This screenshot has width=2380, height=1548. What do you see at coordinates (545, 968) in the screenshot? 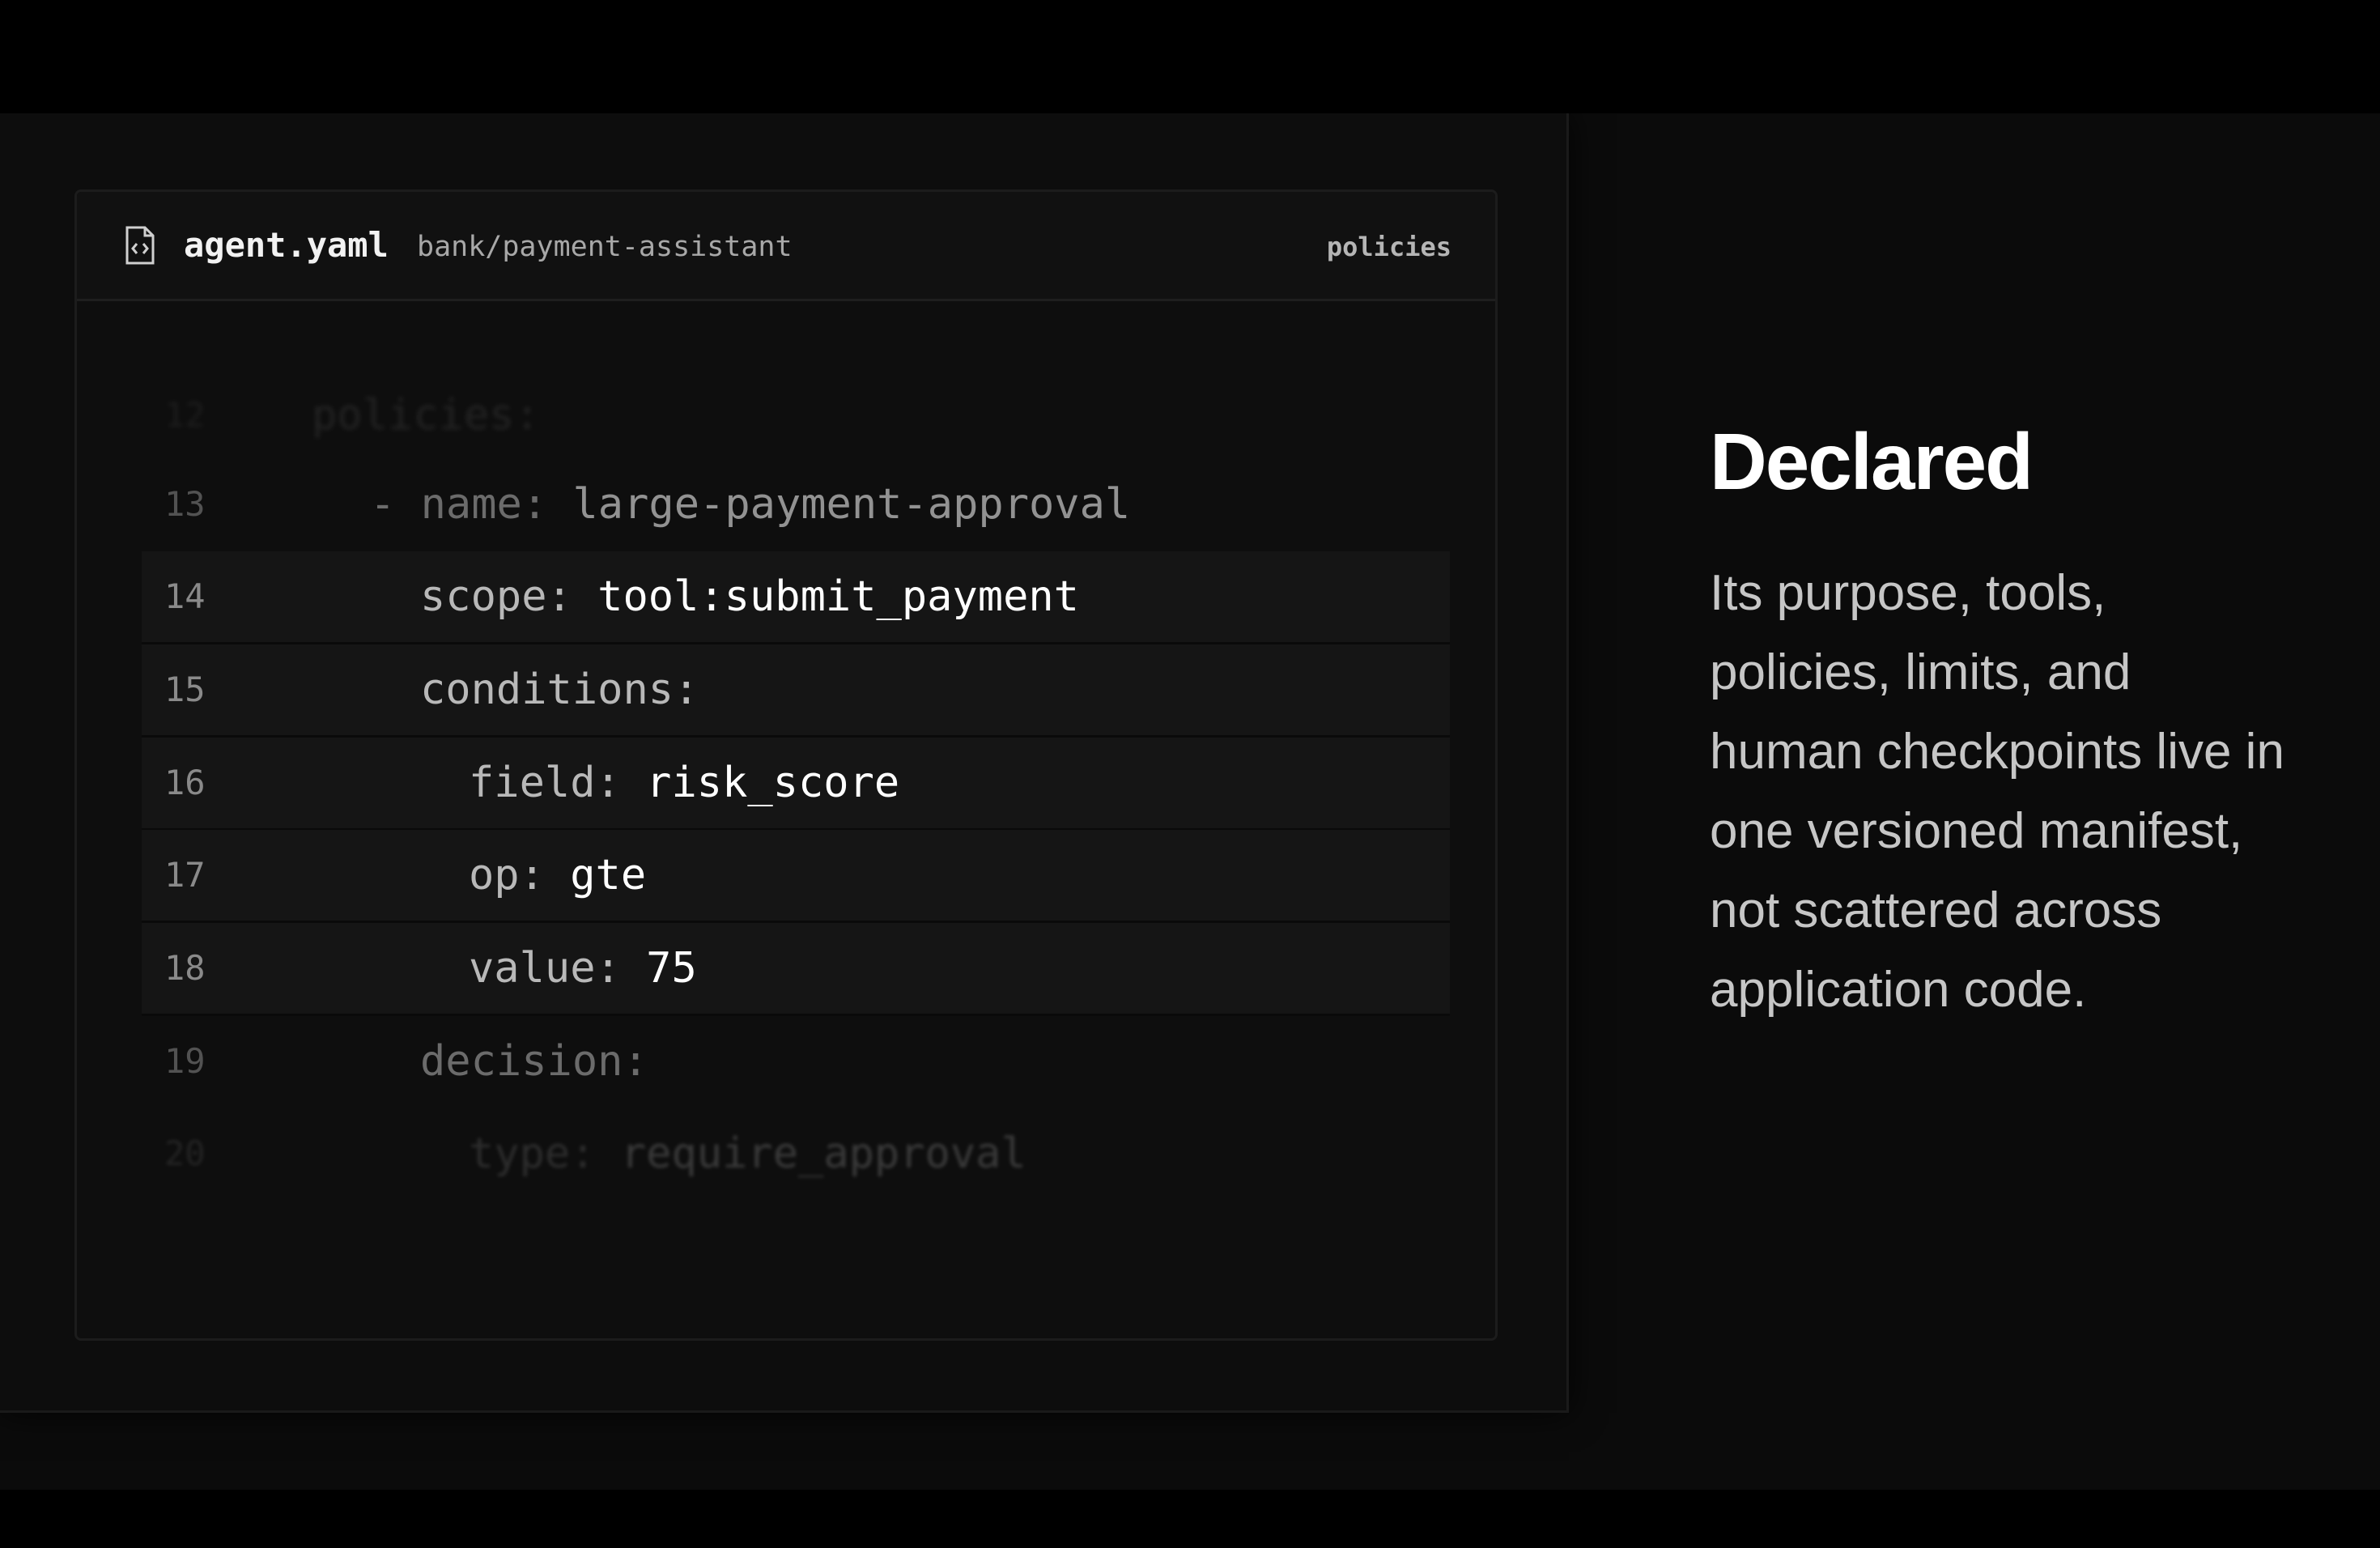
I see `code-key: value:` at bounding box center [545, 968].